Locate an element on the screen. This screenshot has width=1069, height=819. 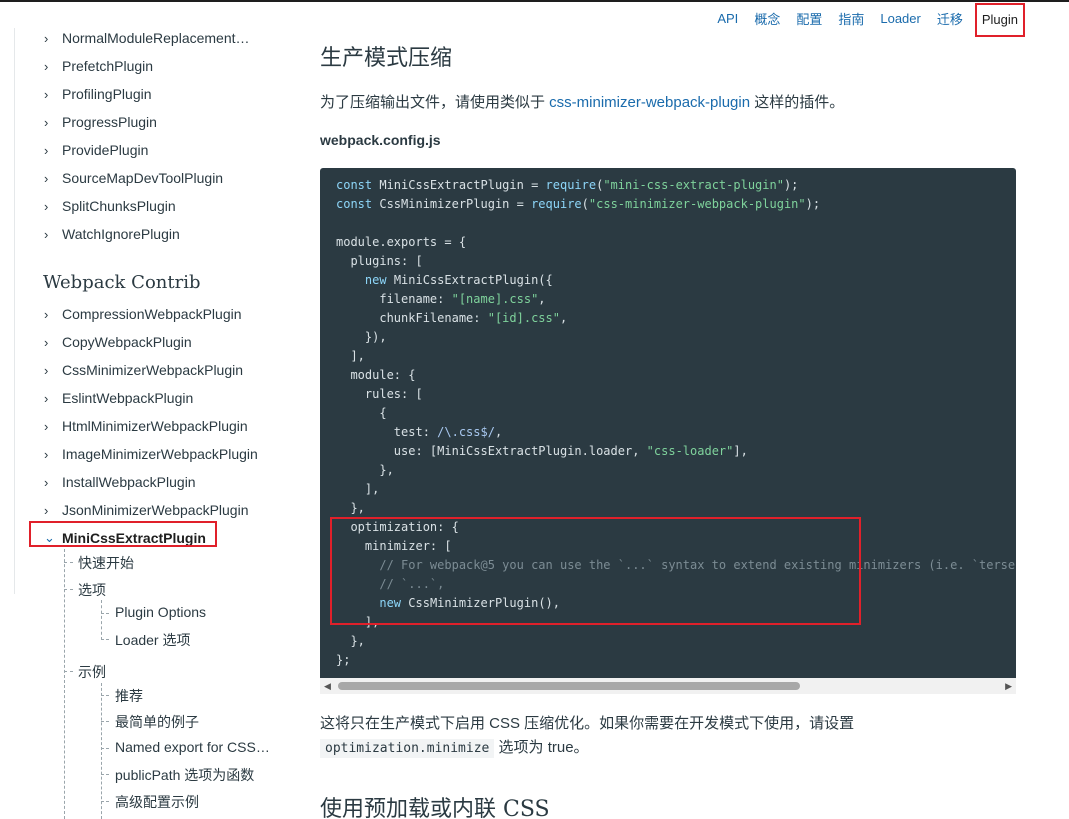
note-line-2: optimization.minimize 选项为 true。 is located at coordinates (454, 747).